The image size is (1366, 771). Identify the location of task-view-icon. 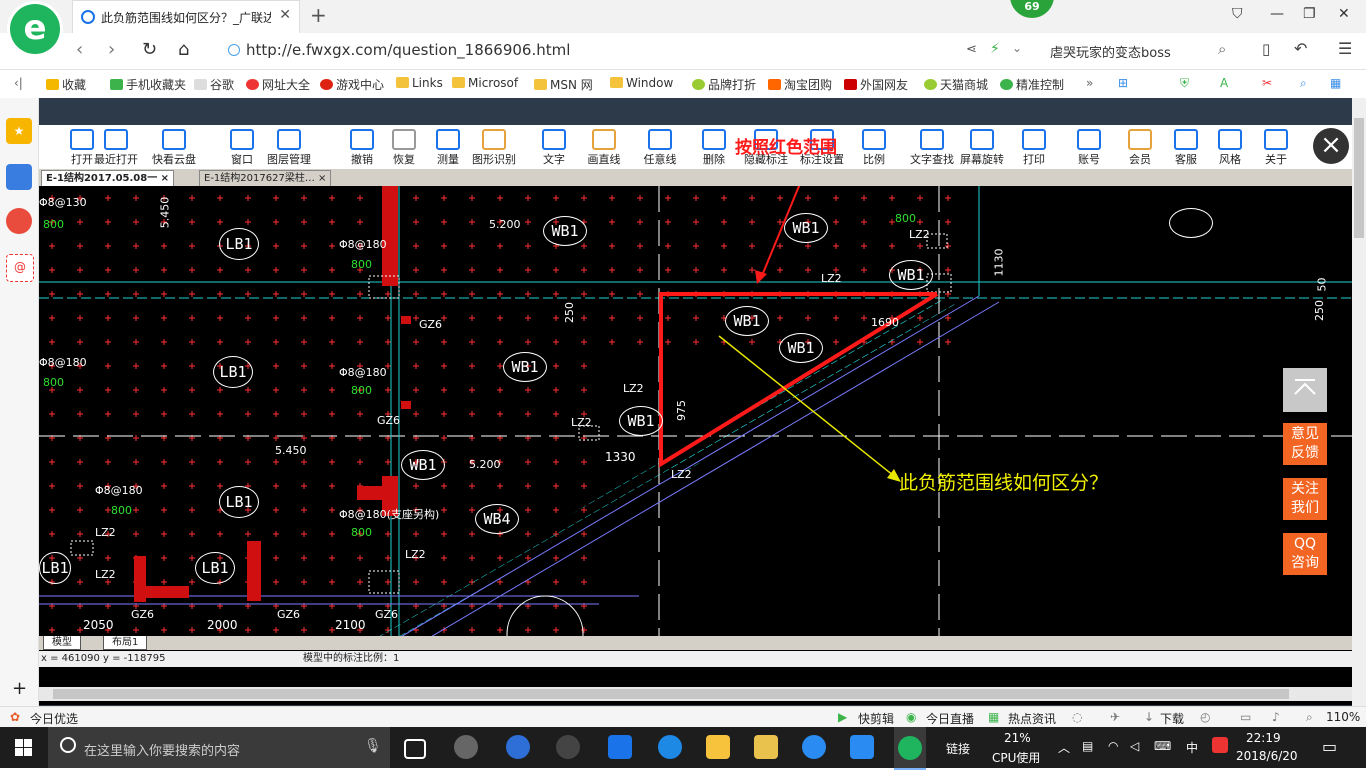
(415, 749).